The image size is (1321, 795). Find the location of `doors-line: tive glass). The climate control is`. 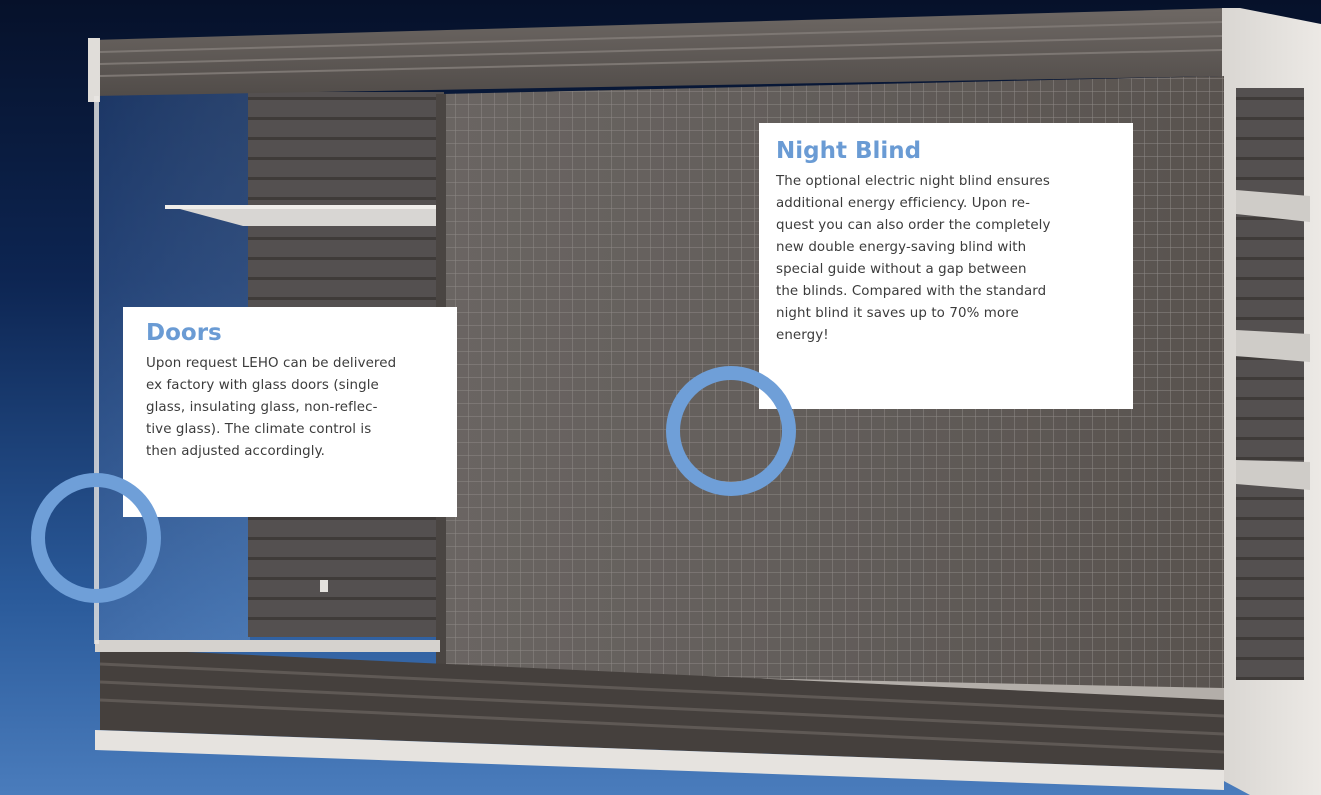

doors-line: tive glass). The climate control is is located at coordinates (259, 429).